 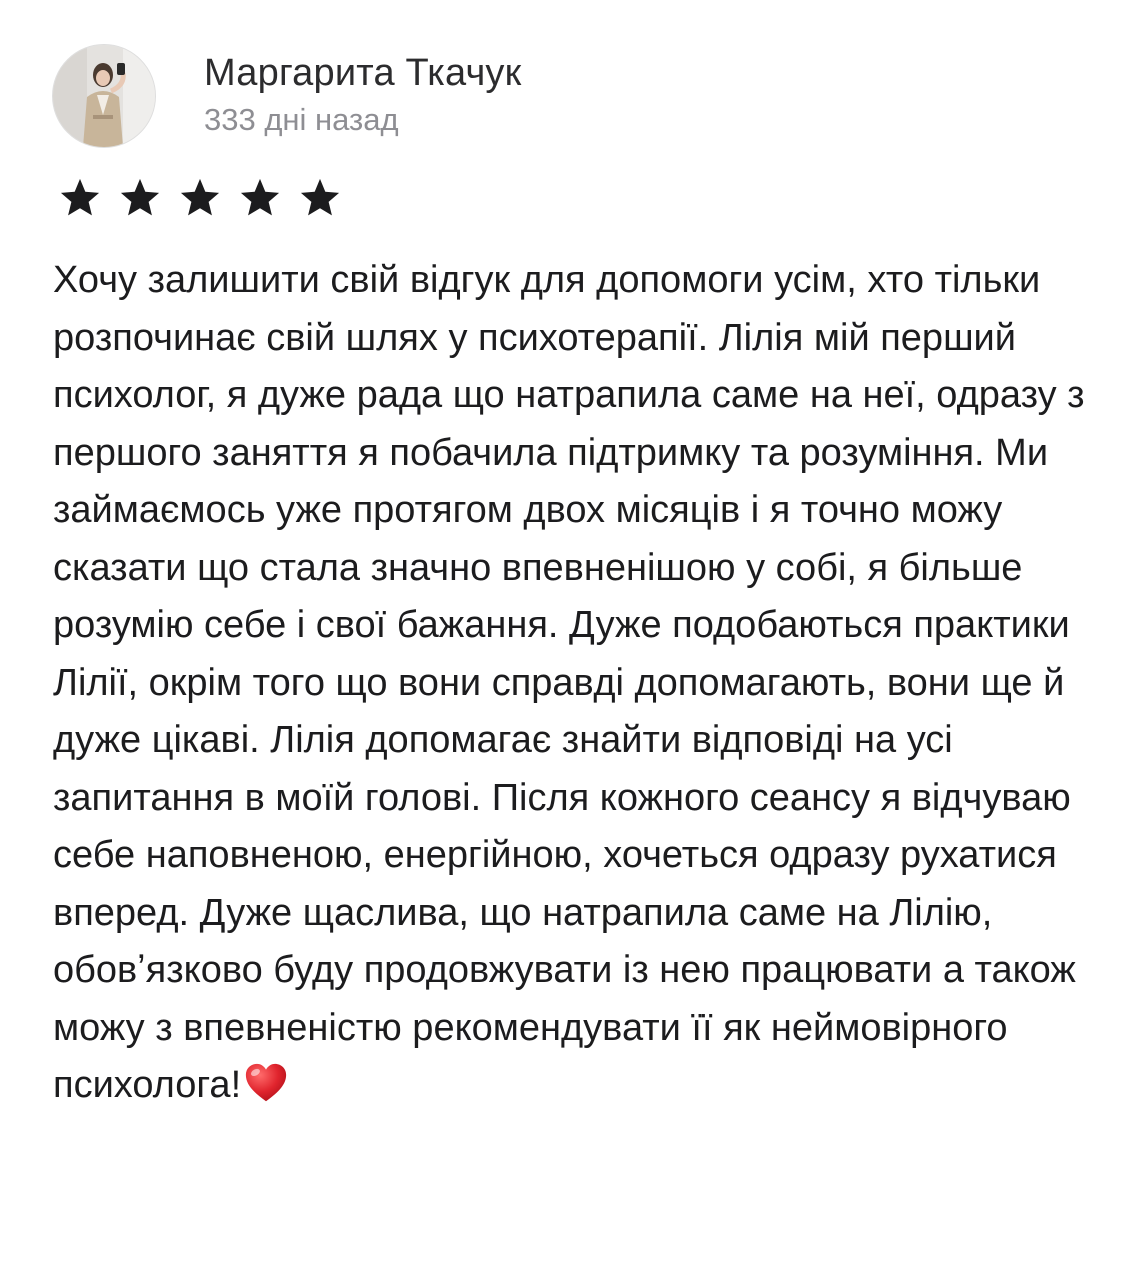 What do you see at coordinates (301, 119) in the screenshot?
I see `review-date: 333 дні назад` at bounding box center [301, 119].